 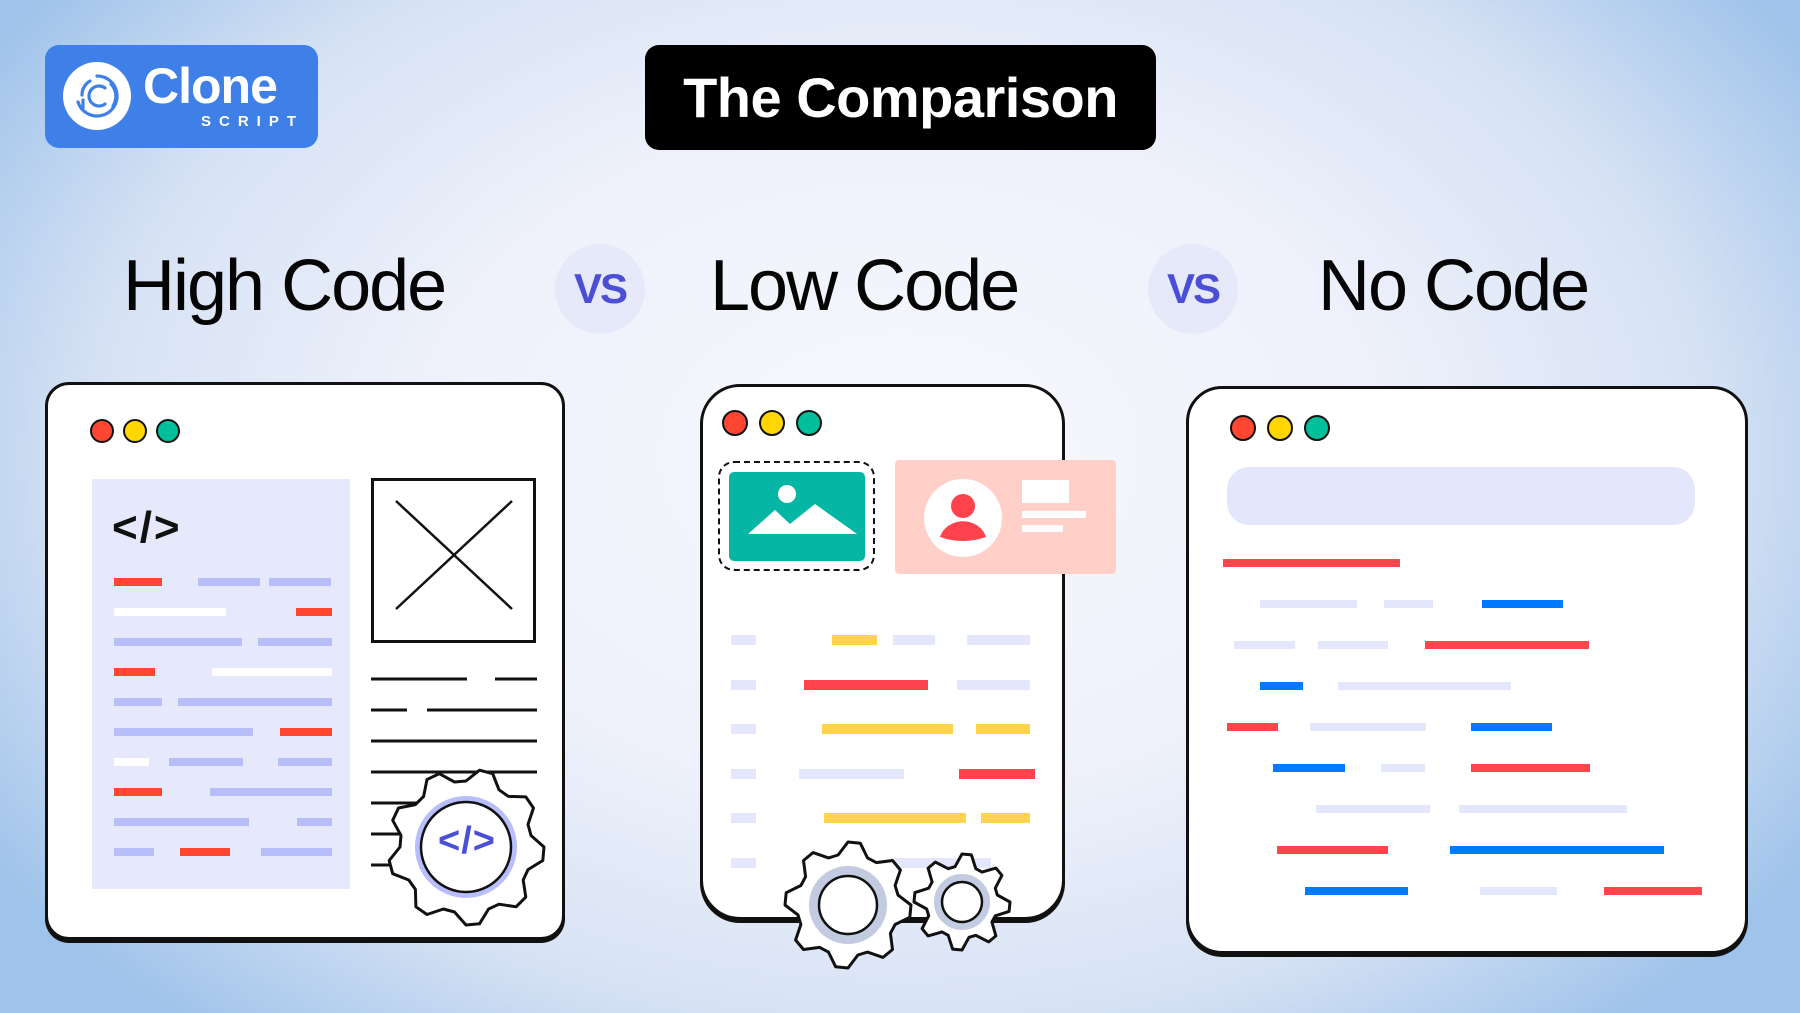 I want to click on code-tag-icon: </>, so click(x=147, y=527).